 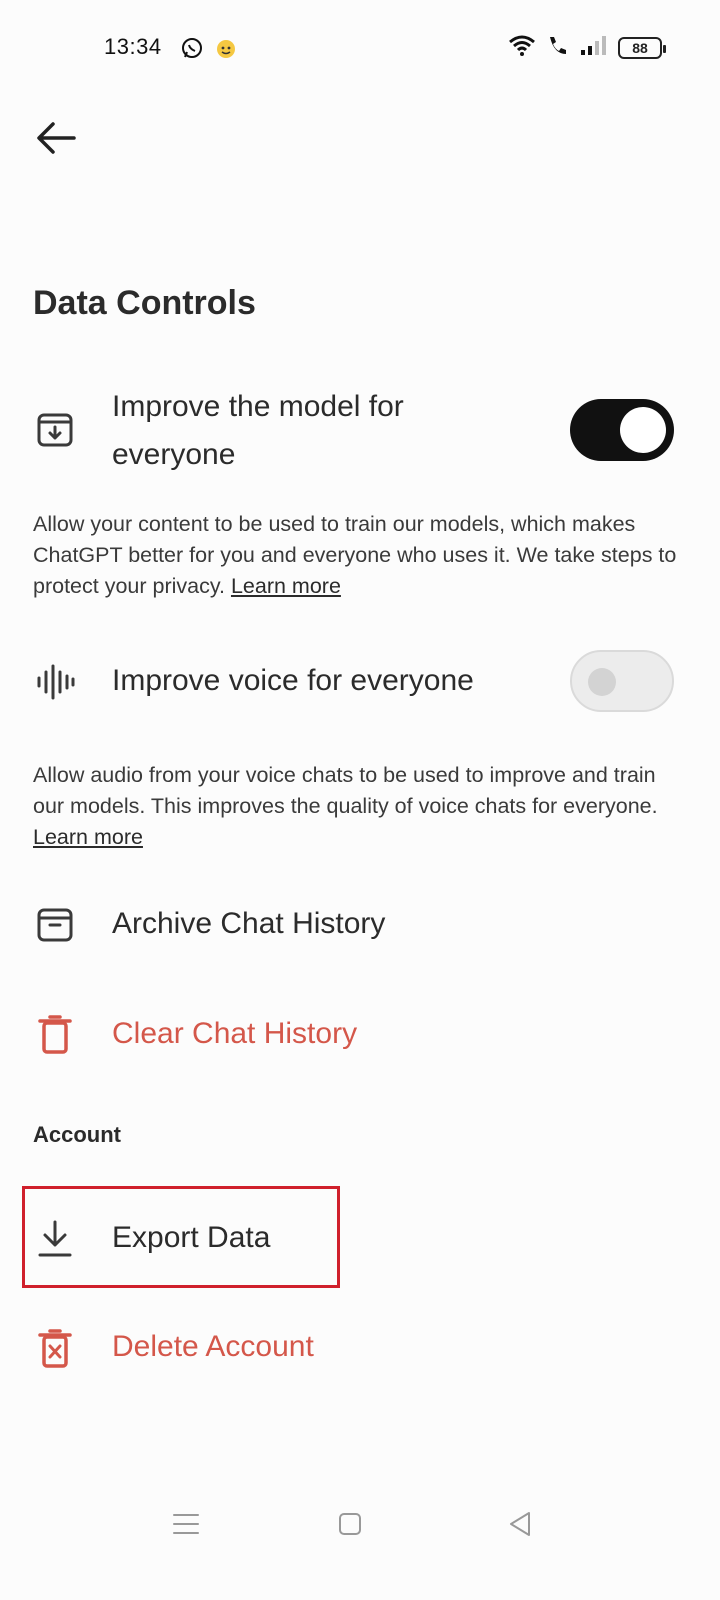 I want to click on highlight-box, so click(x=181, y=1237).